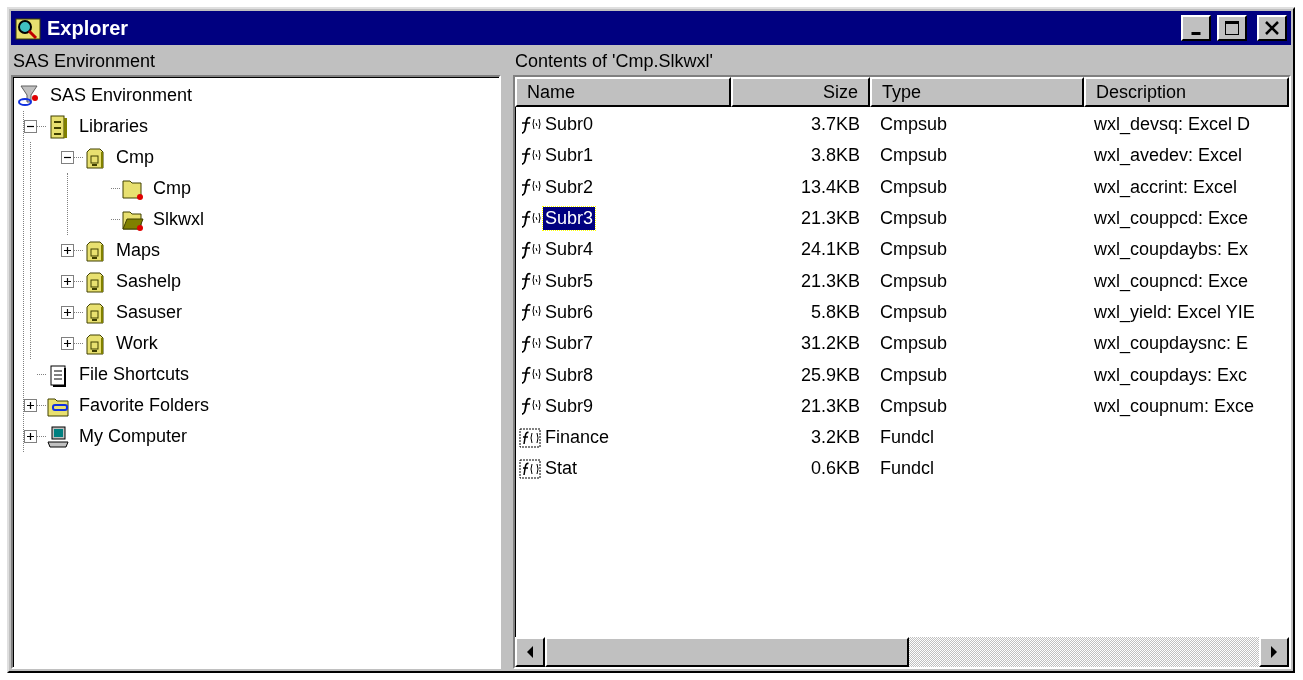  I want to click on tree-item: Work, so click(137, 343).